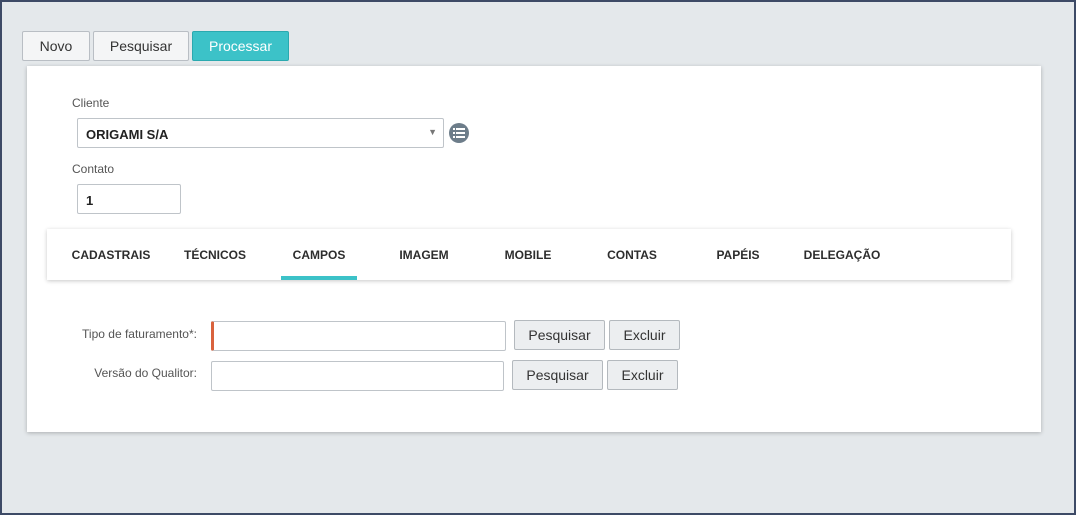 This screenshot has height=515, width=1076. I want to click on processar-button: Processar, so click(240, 46).